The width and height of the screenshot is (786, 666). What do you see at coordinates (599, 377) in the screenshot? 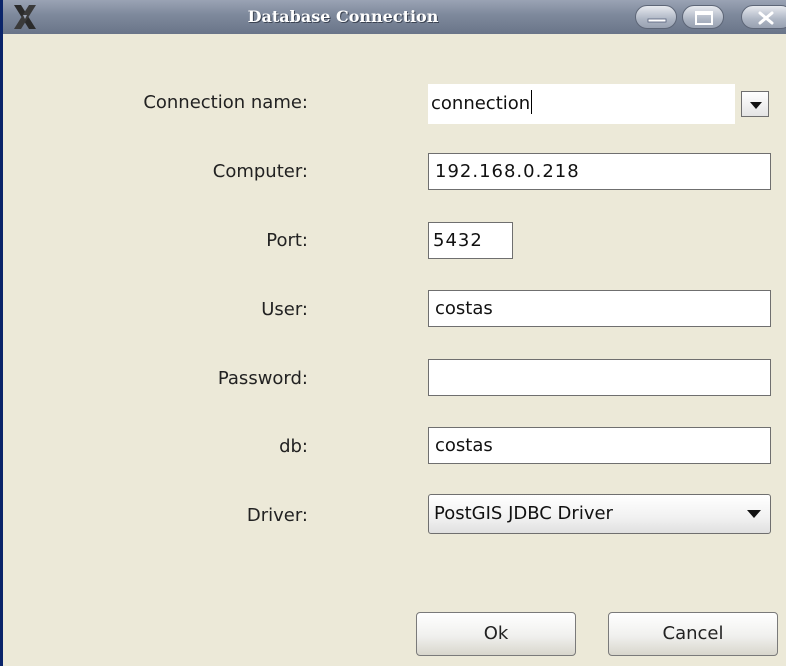
I see `password-field` at bounding box center [599, 377].